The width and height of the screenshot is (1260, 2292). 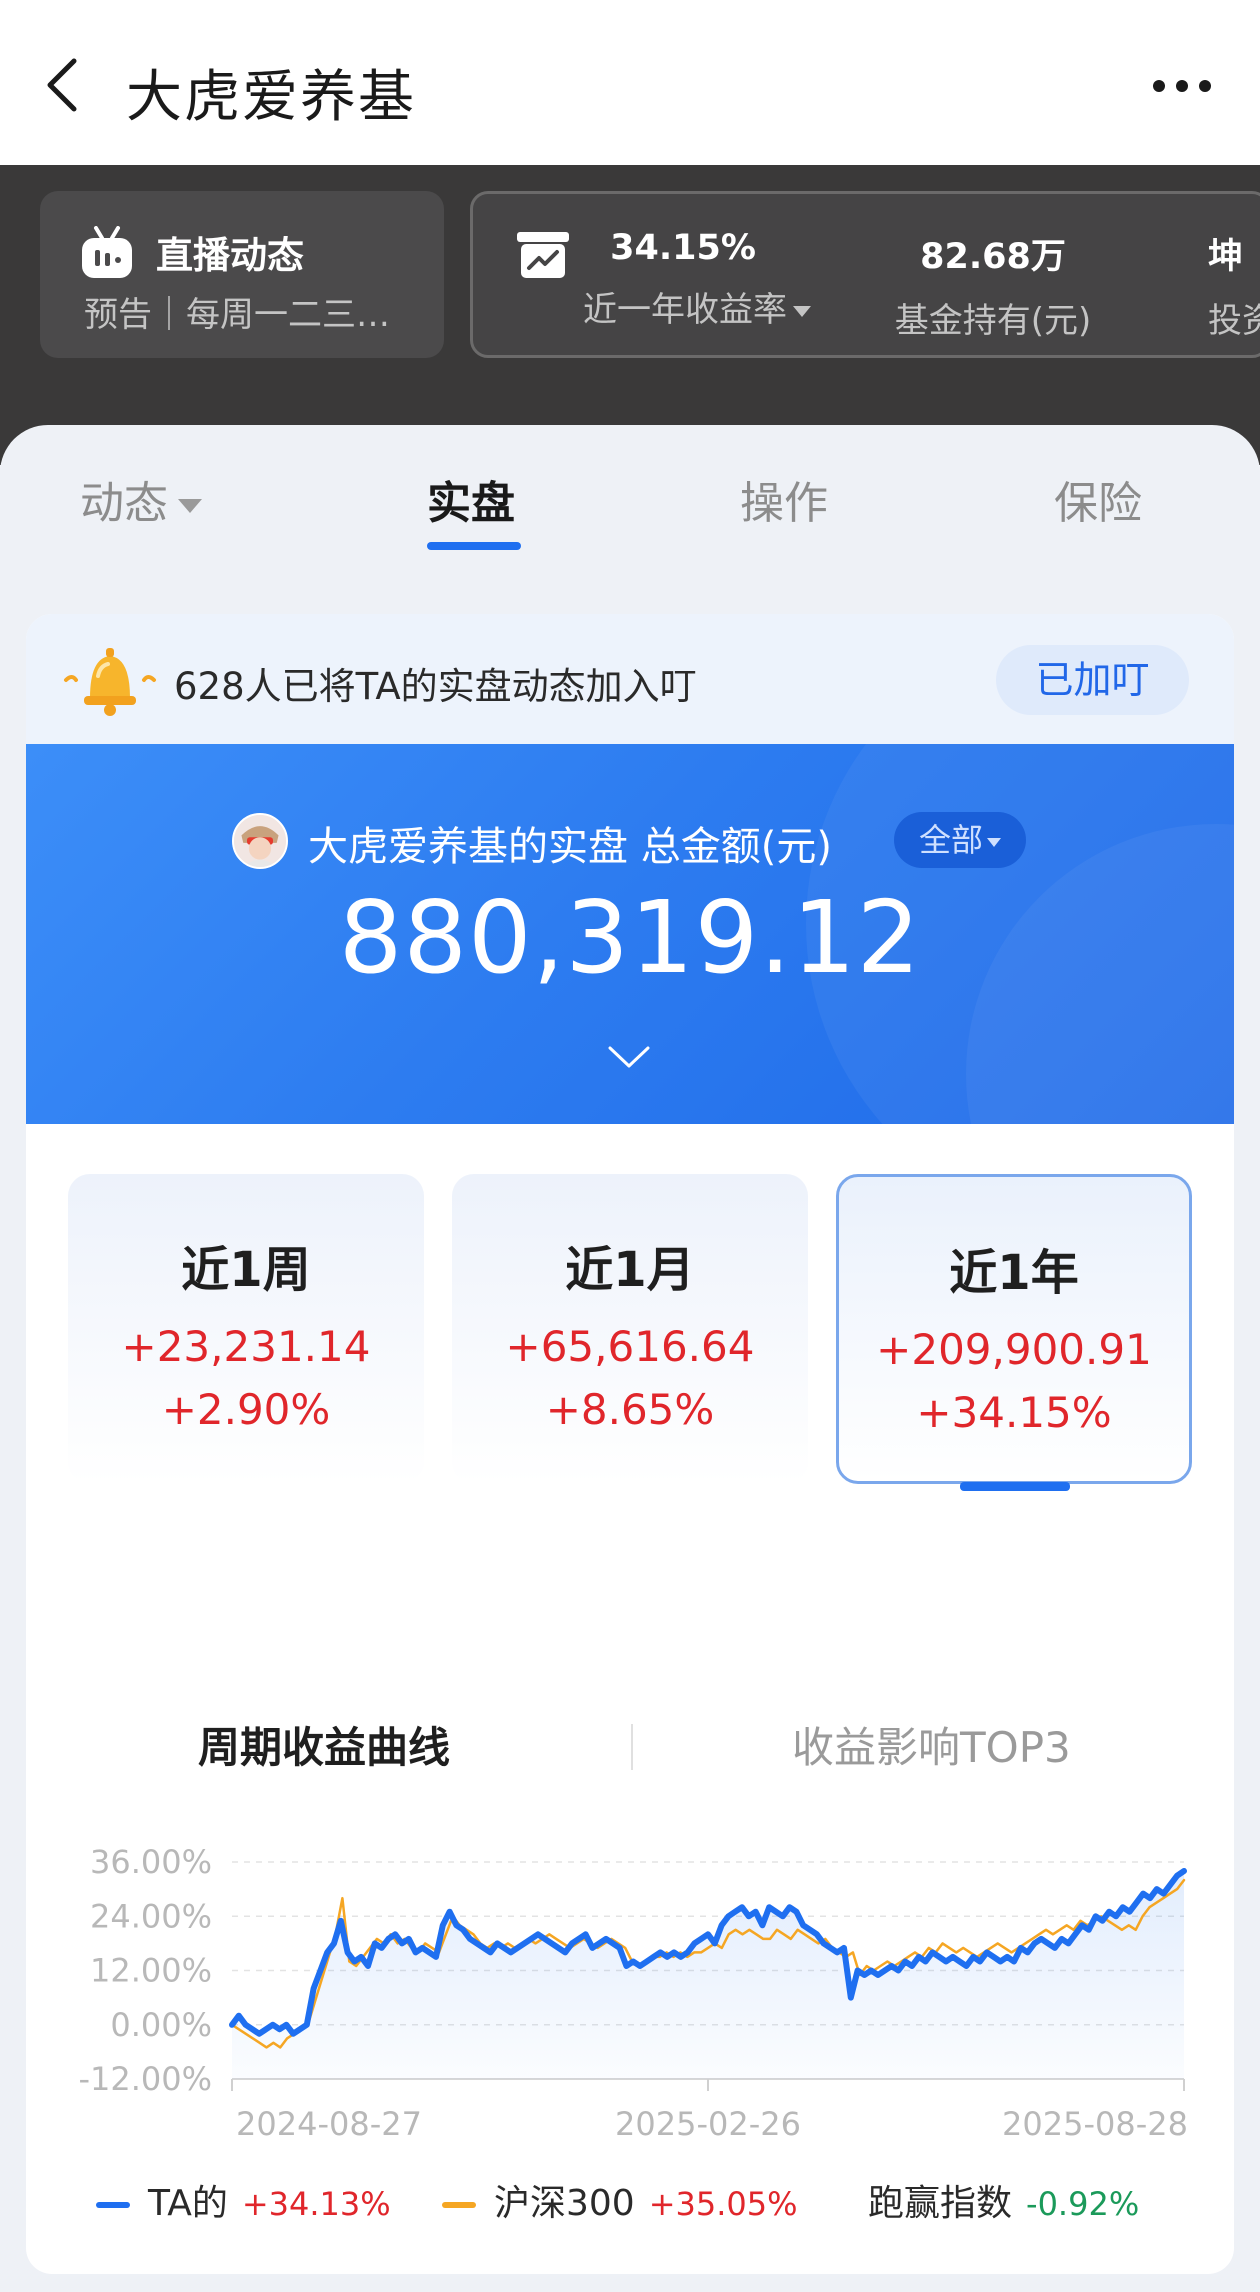 I want to click on tab-portfolio: 实盘, so click(x=471, y=499).